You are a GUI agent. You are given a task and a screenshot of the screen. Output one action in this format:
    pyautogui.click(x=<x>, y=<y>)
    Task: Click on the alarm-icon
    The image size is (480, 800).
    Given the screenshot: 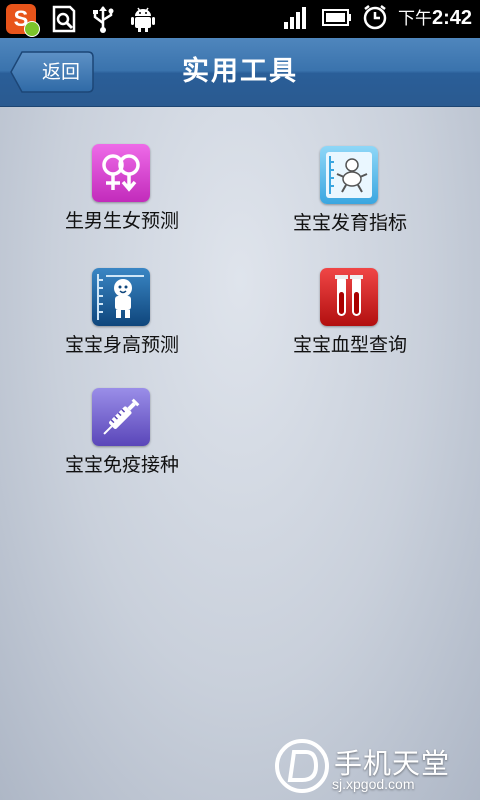 What is the action you would take?
    pyautogui.click(x=375, y=17)
    